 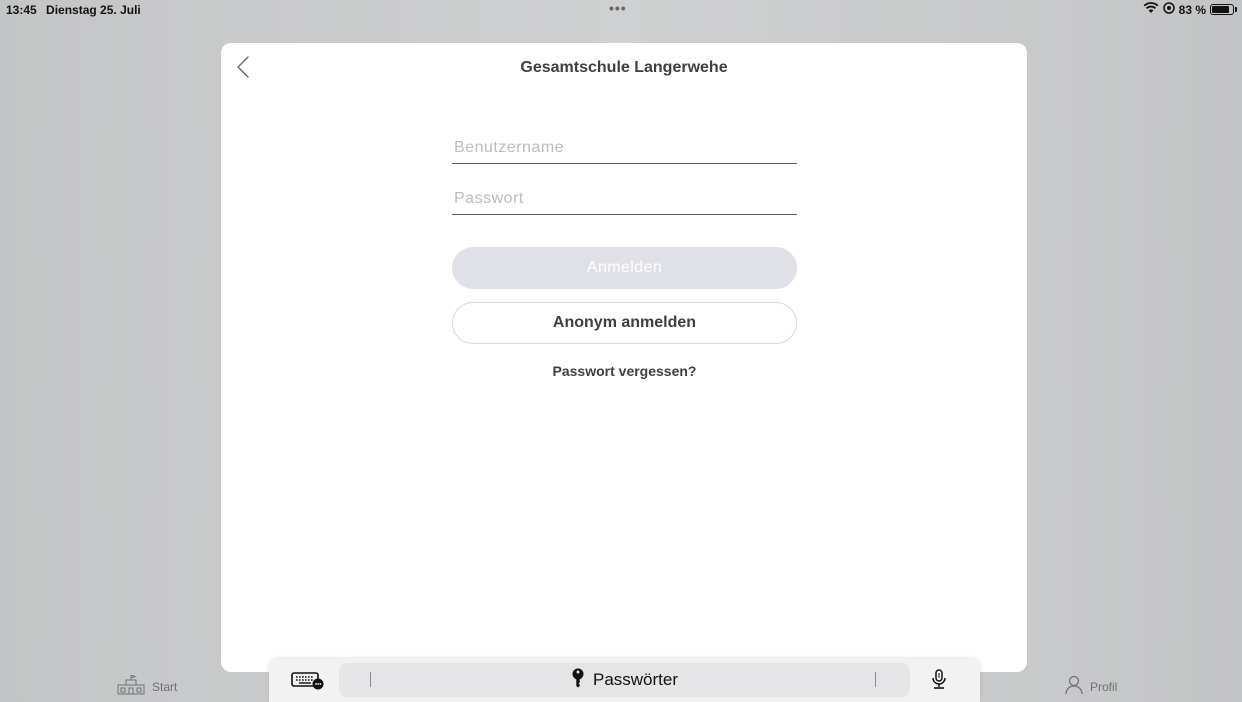 What do you see at coordinates (1104, 686) in the screenshot?
I see `tab-profile-label: Profil` at bounding box center [1104, 686].